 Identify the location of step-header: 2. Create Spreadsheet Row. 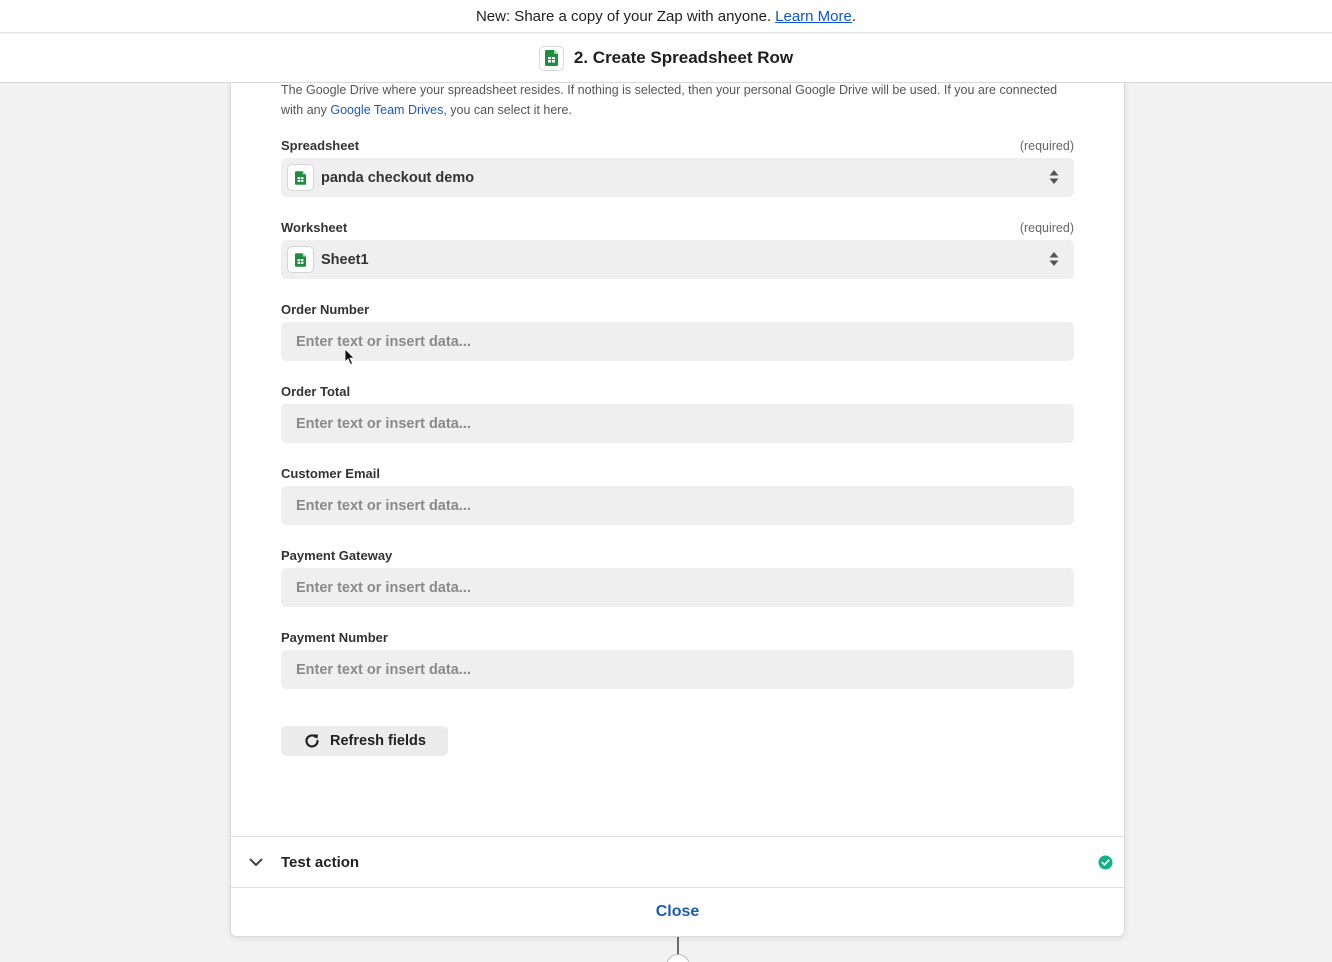
(666, 58).